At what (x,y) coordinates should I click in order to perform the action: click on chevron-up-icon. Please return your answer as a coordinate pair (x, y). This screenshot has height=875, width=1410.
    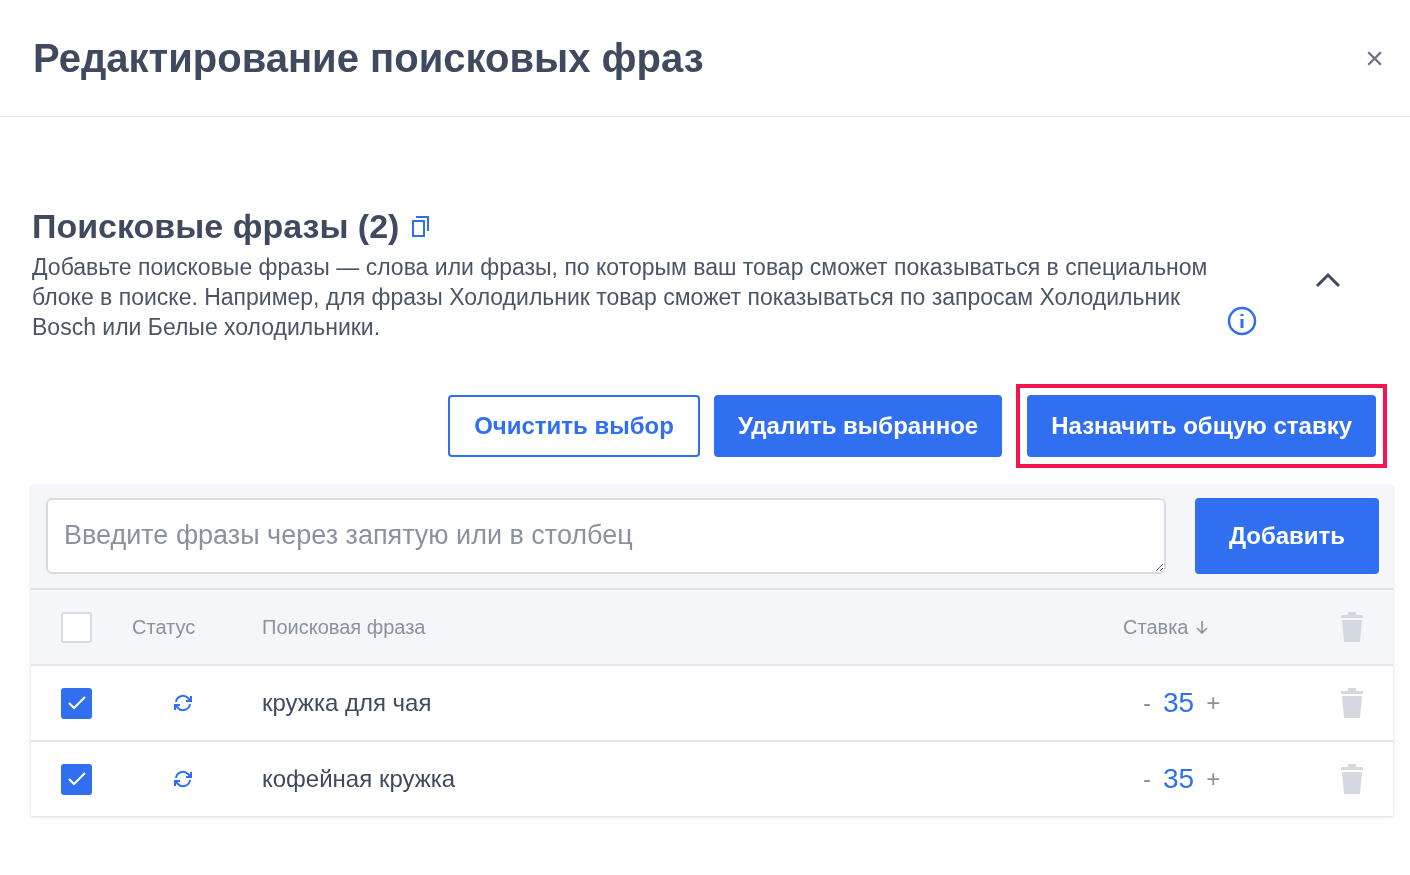
    Looking at the image, I should click on (1328, 280).